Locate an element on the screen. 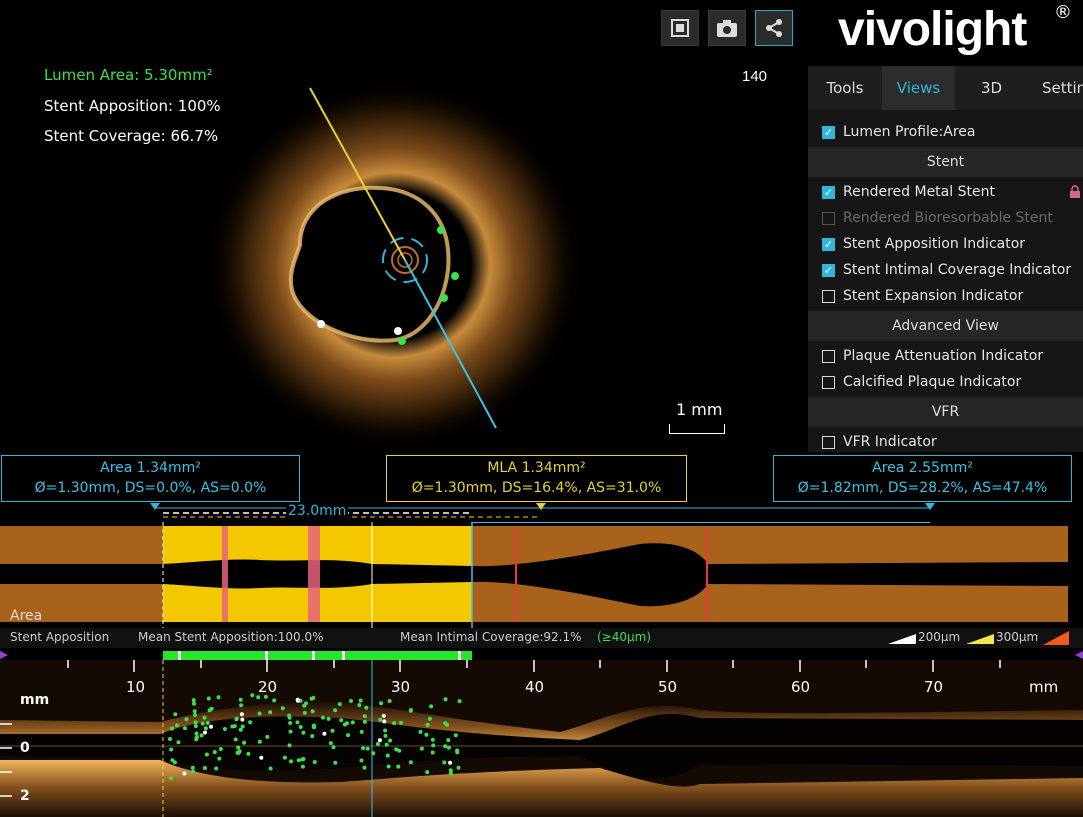  stent-length-label: 23.0mm is located at coordinates (317, 511).